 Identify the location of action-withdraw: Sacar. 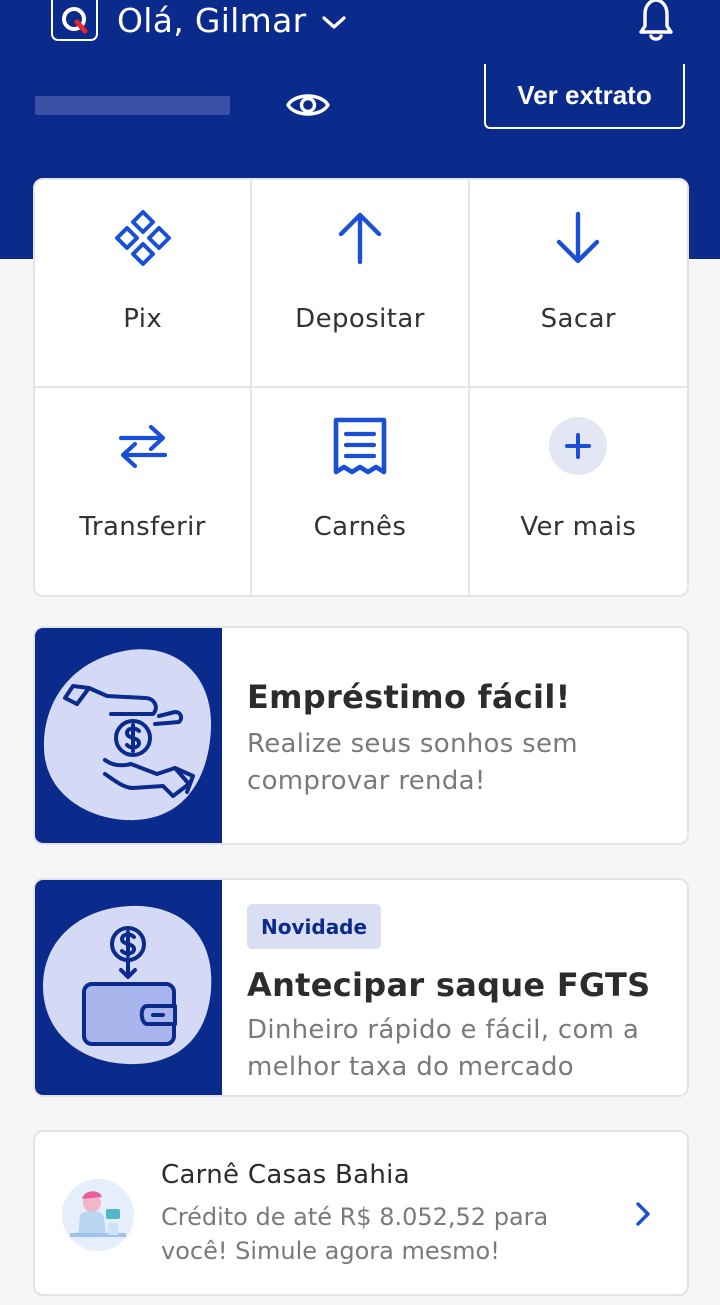
(578, 284).